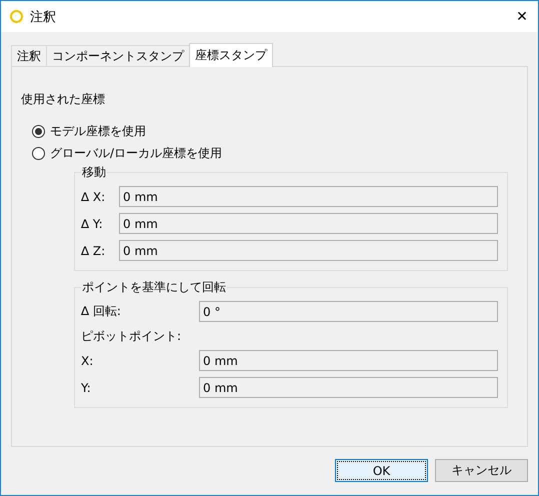 Image resolution: width=539 pixels, height=496 pixels. What do you see at coordinates (86, 387) in the screenshot?
I see `field-label: Y:` at bounding box center [86, 387].